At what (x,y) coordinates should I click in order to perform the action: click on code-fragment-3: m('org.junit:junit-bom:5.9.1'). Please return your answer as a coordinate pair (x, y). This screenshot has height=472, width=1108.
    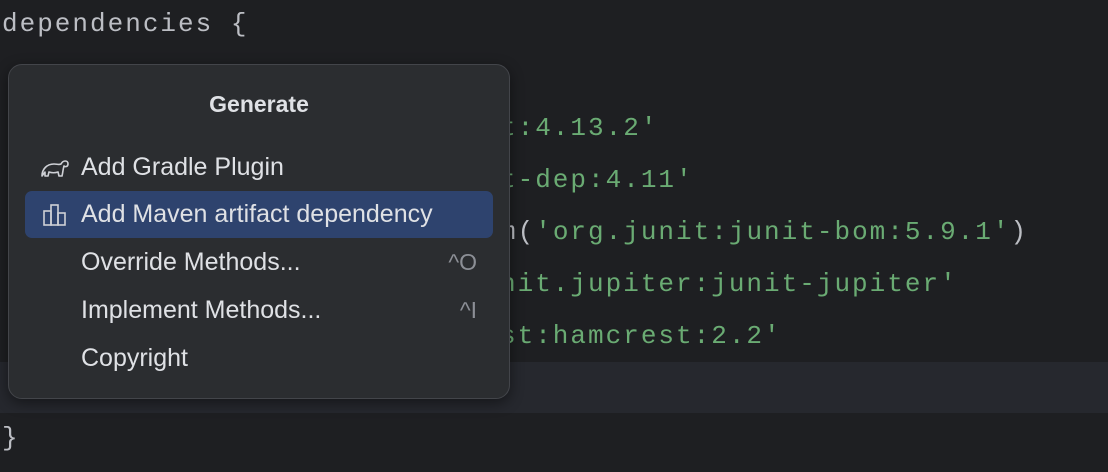
    Looking at the image, I should click on (764, 232).